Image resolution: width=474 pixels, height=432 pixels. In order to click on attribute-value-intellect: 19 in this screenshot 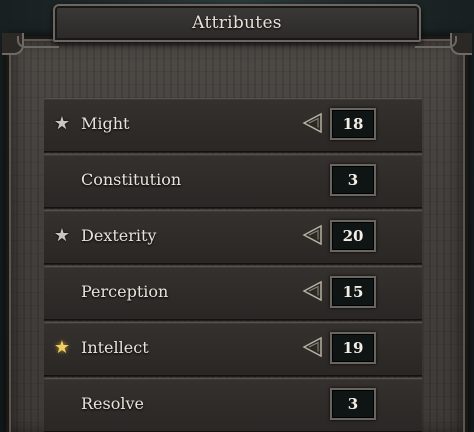, I will do `click(353, 348)`.